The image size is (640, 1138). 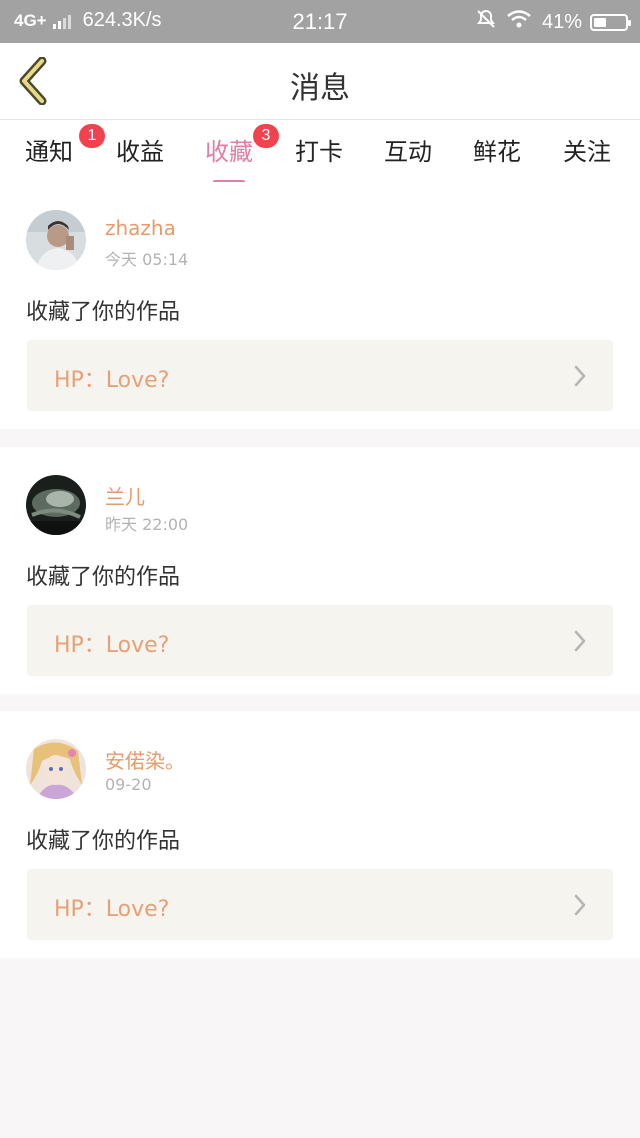 What do you see at coordinates (145, 759) in the screenshot?
I see `username: 安偌染。` at bounding box center [145, 759].